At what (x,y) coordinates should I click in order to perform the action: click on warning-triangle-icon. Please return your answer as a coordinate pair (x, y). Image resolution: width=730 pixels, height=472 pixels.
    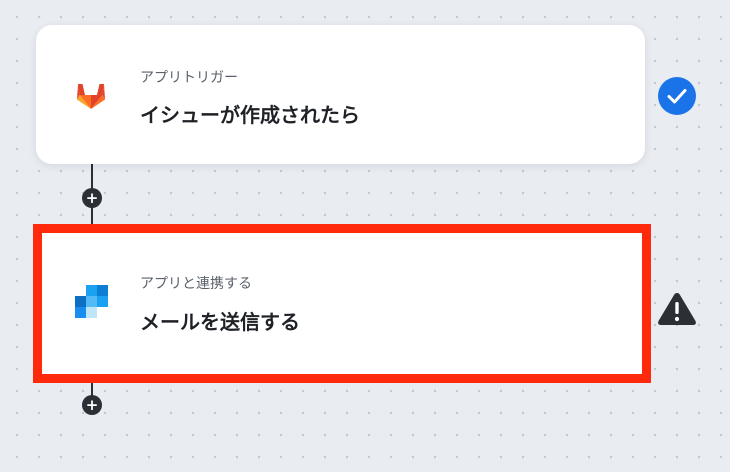
    Looking at the image, I should click on (677, 309).